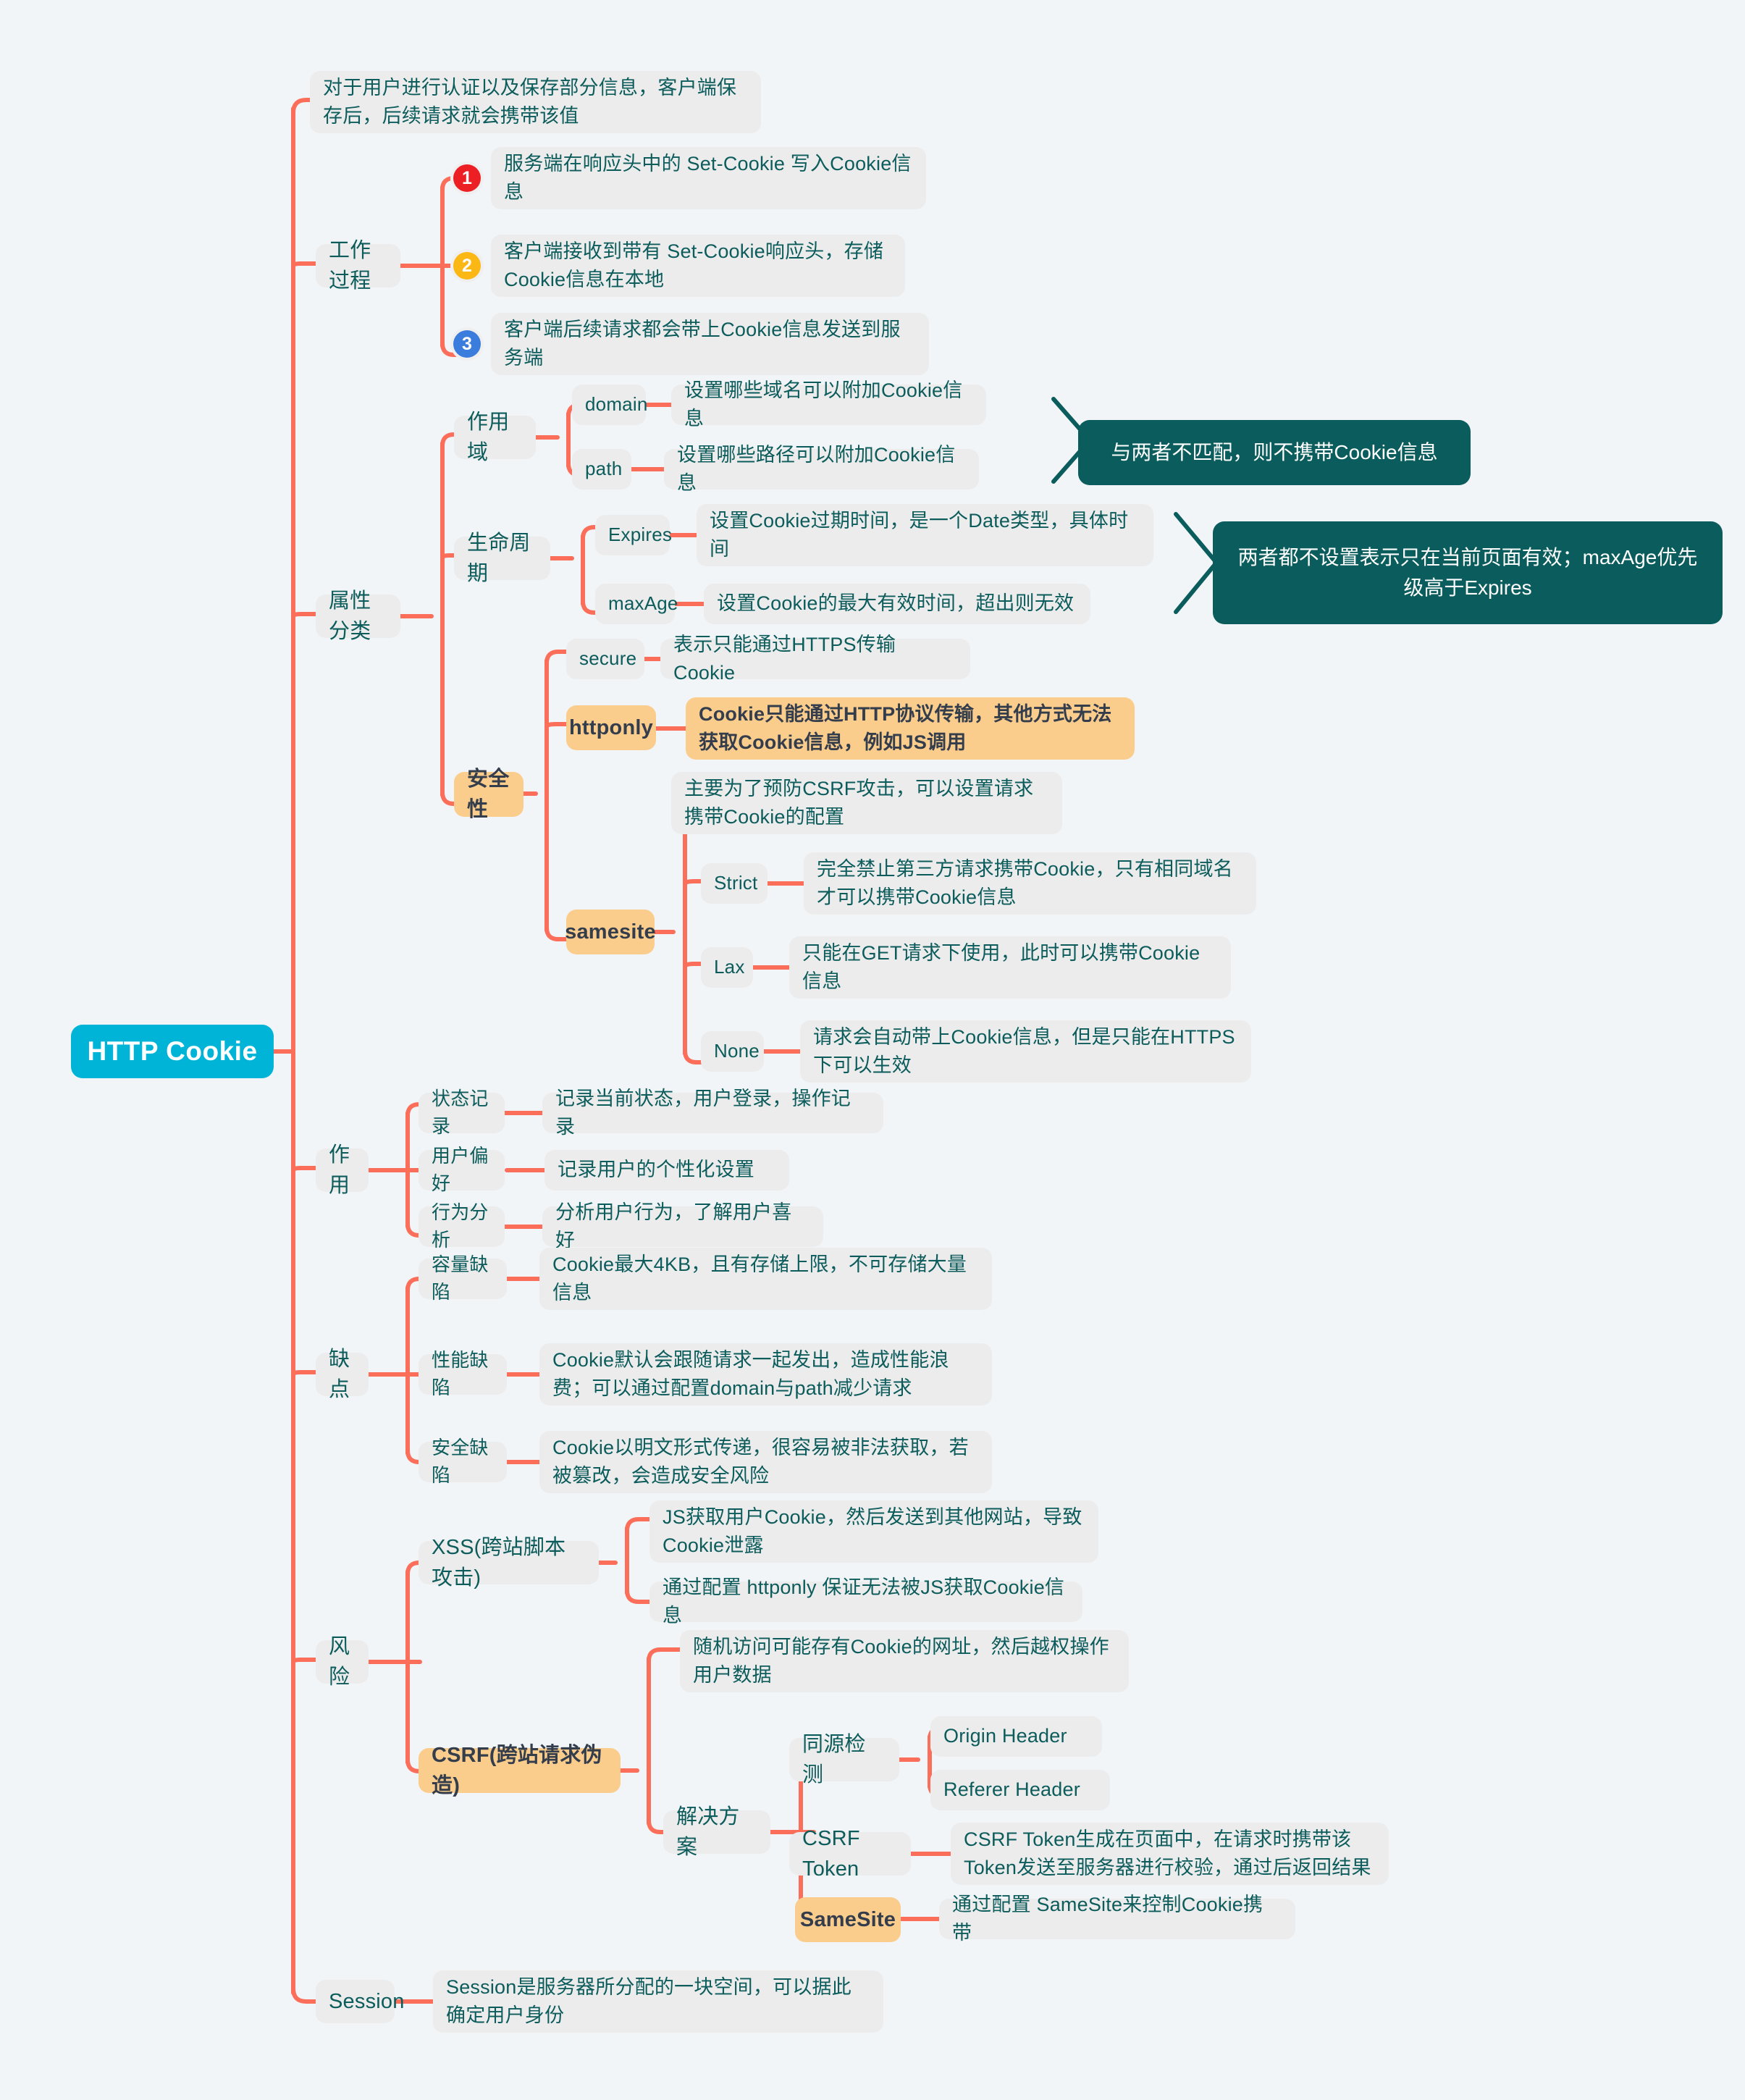  What do you see at coordinates (727, 967) in the screenshot?
I see `samesite-lax-name: Lax` at bounding box center [727, 967].